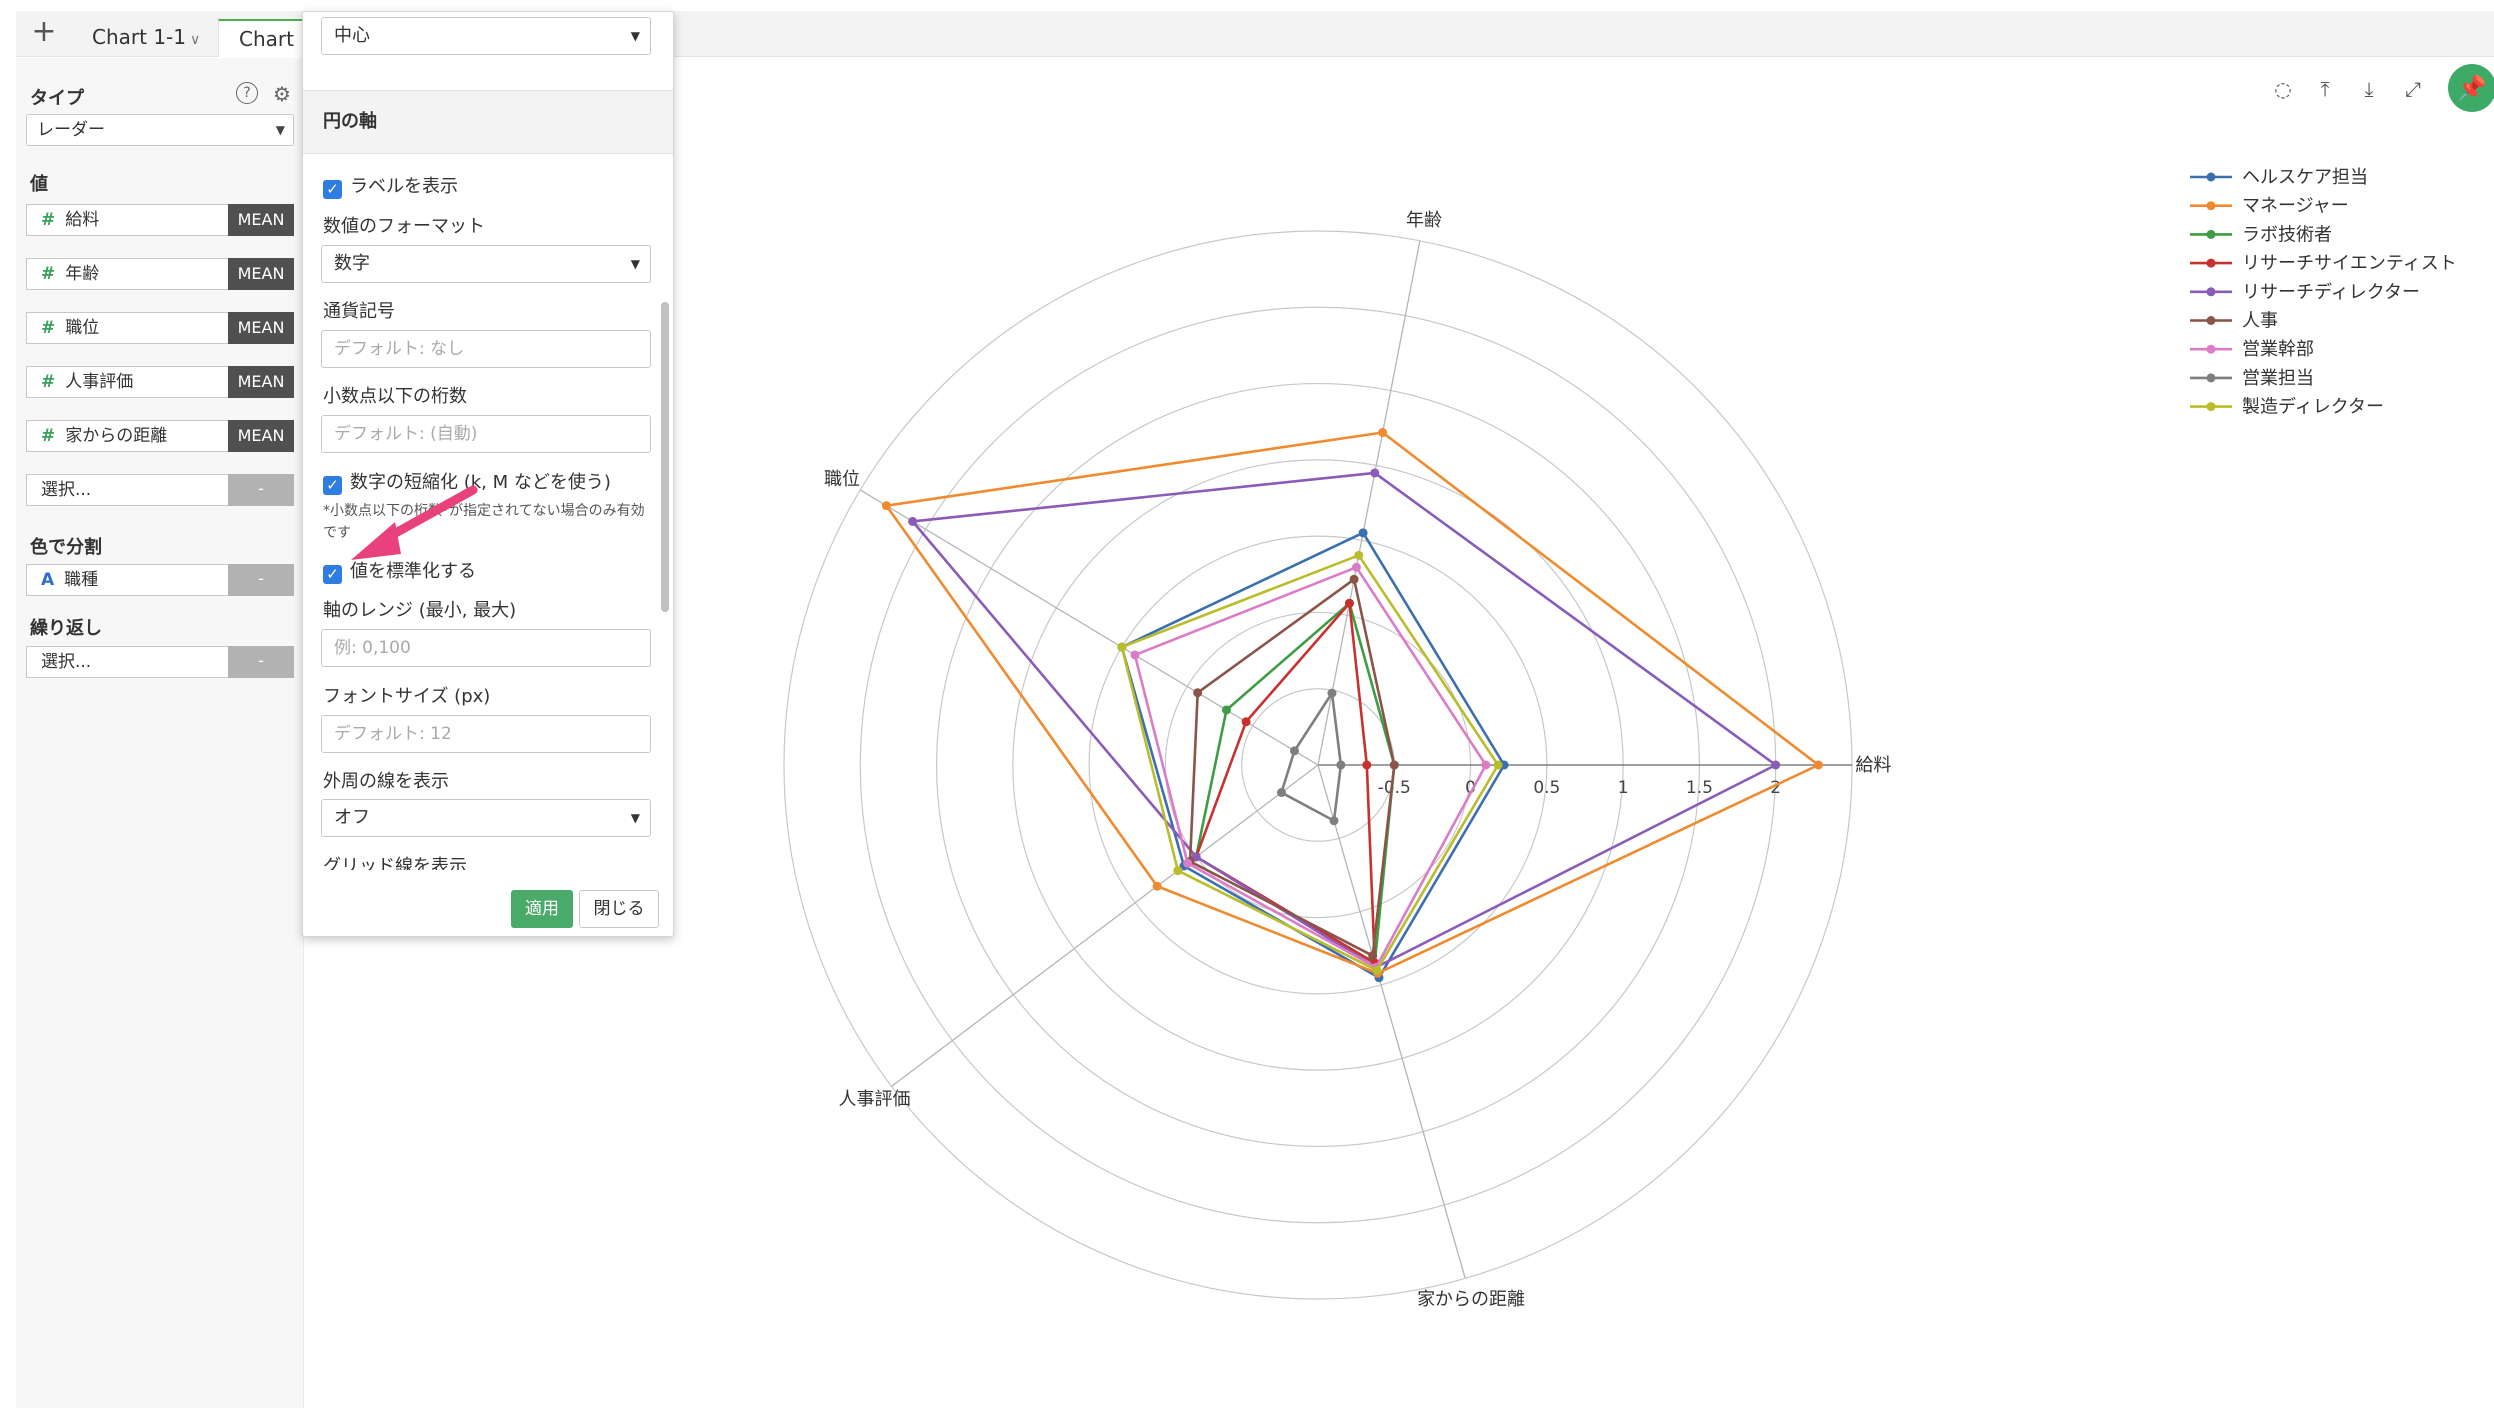  I want to click on caret-down-icon: ▼, so click(635, 36).